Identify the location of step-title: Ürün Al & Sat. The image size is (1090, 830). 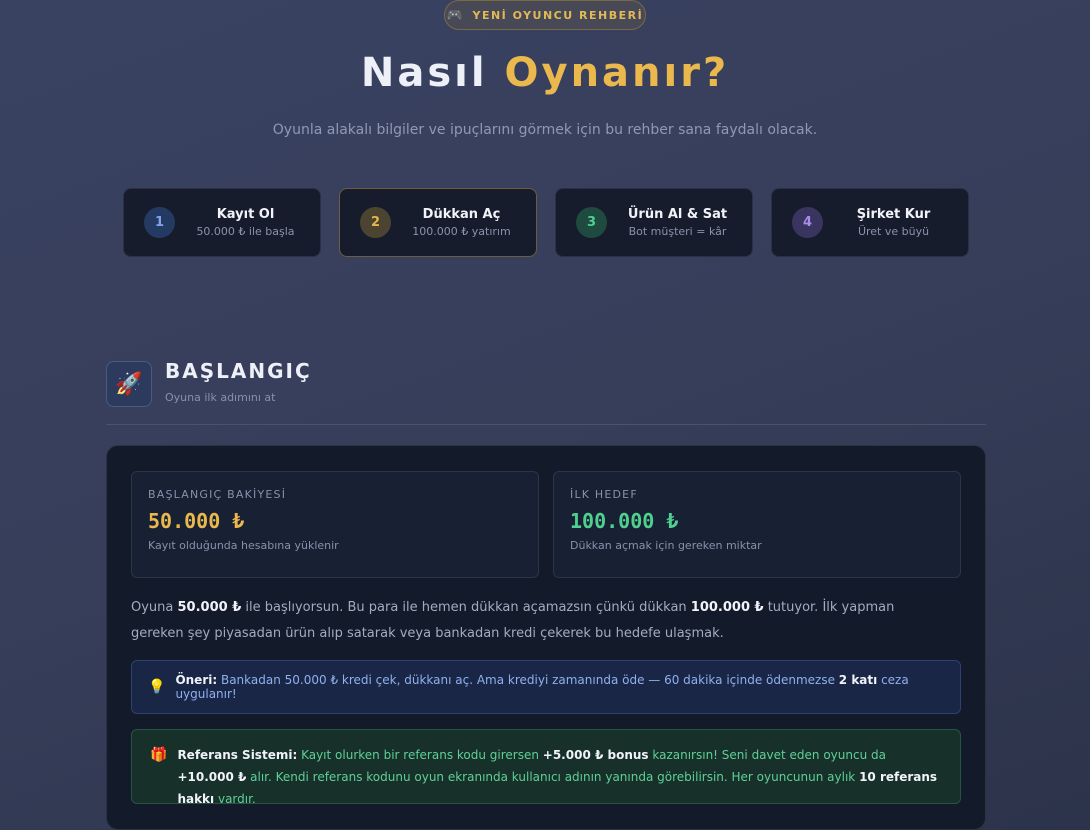
(677, 214).